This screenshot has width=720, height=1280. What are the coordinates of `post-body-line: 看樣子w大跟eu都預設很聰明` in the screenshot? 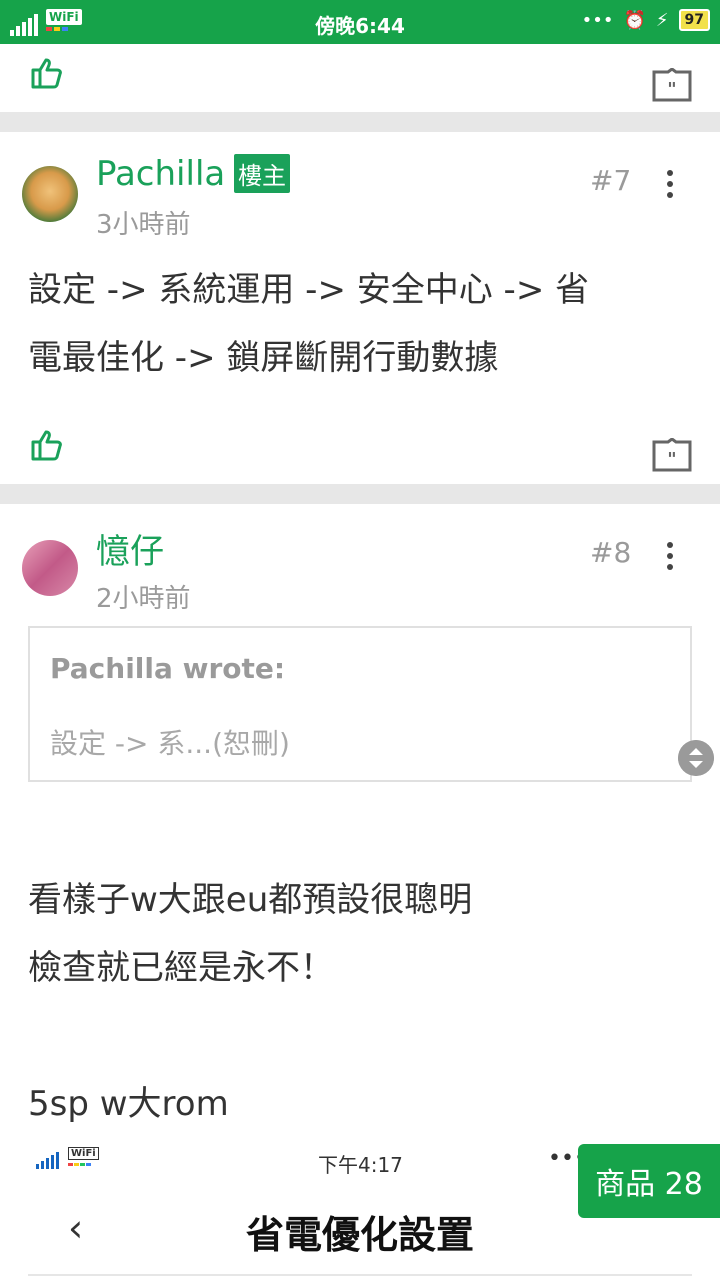 It's located at (250, 900).